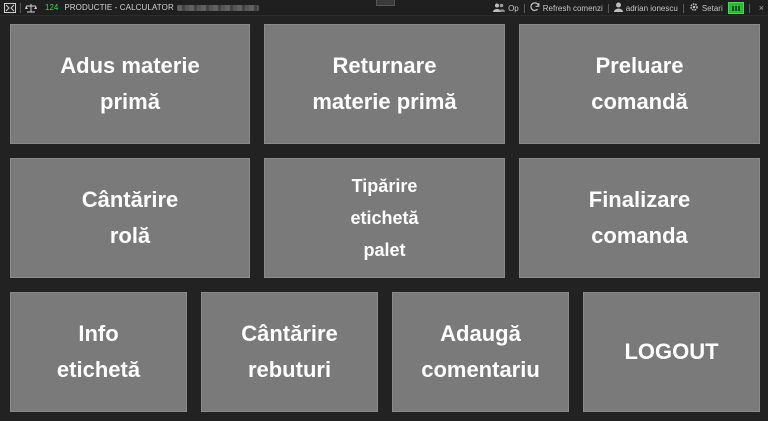 The height and width of the screenshot is (421, 768). What do you see at coordinates (639, 235) in the screenshot?
I see `tile-label-line: comanda` at bounding box center [639, 235].